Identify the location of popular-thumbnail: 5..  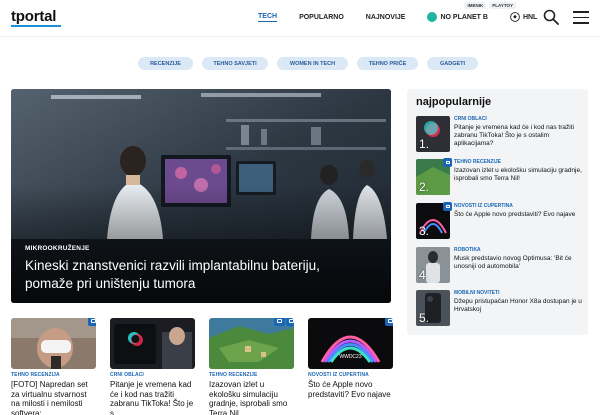
(433, 308).